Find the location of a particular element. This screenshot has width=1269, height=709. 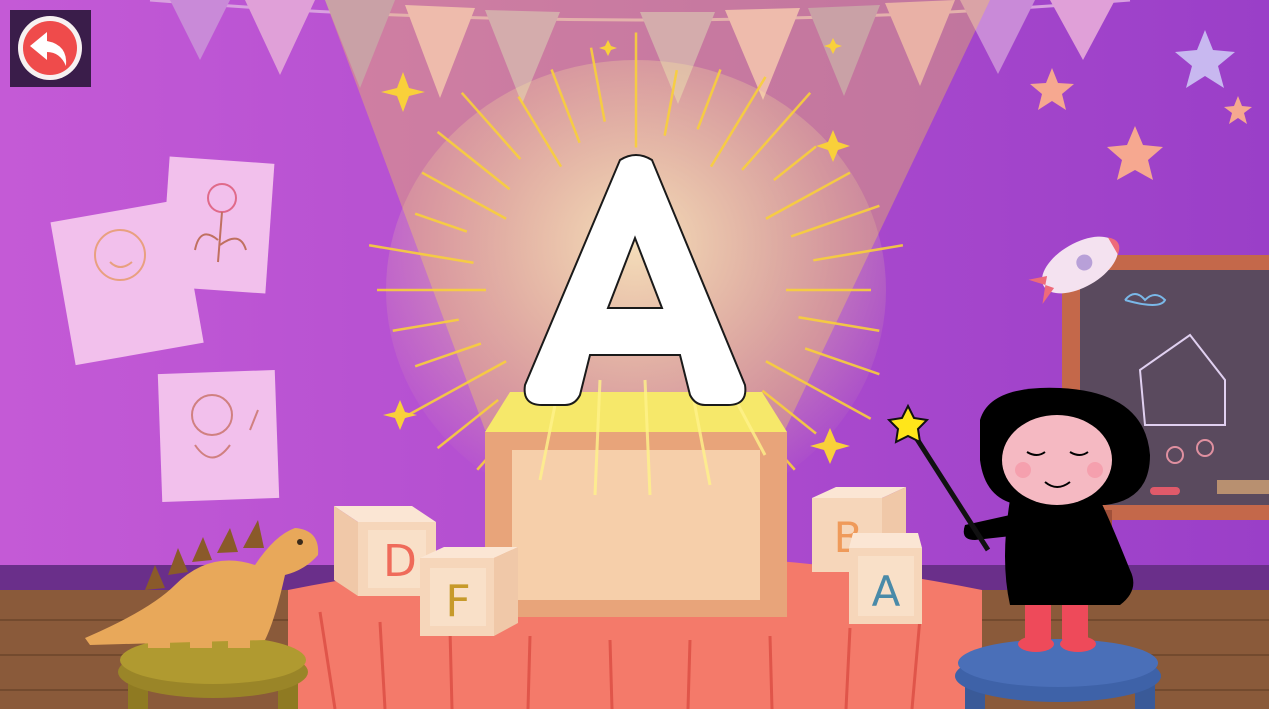

block-f-letter: F is located at coordinates (457, 601).